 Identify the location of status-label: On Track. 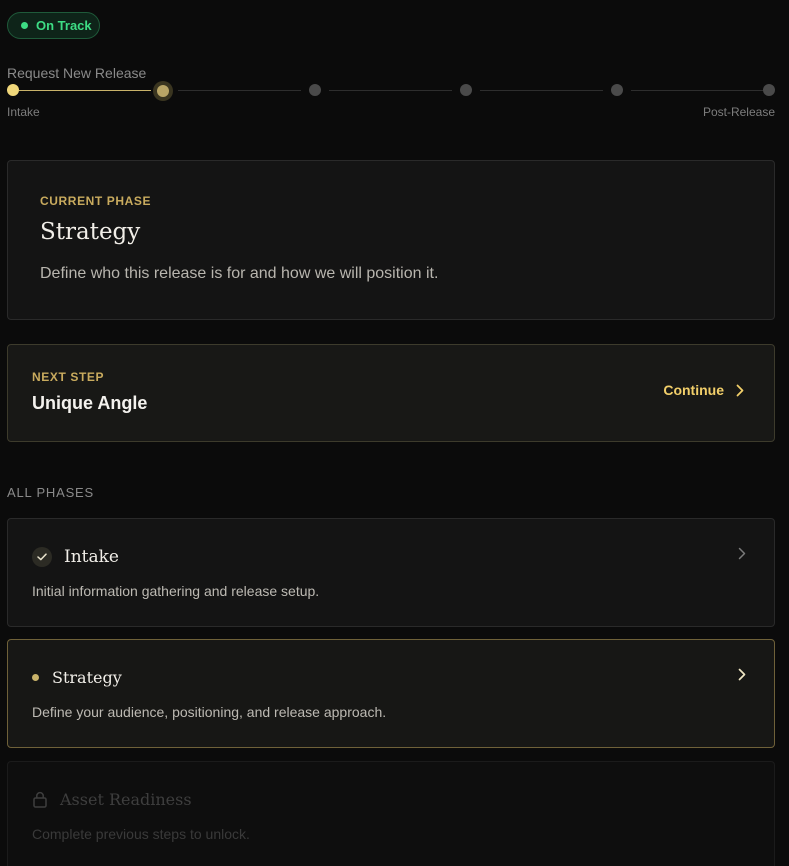
(64, 25).